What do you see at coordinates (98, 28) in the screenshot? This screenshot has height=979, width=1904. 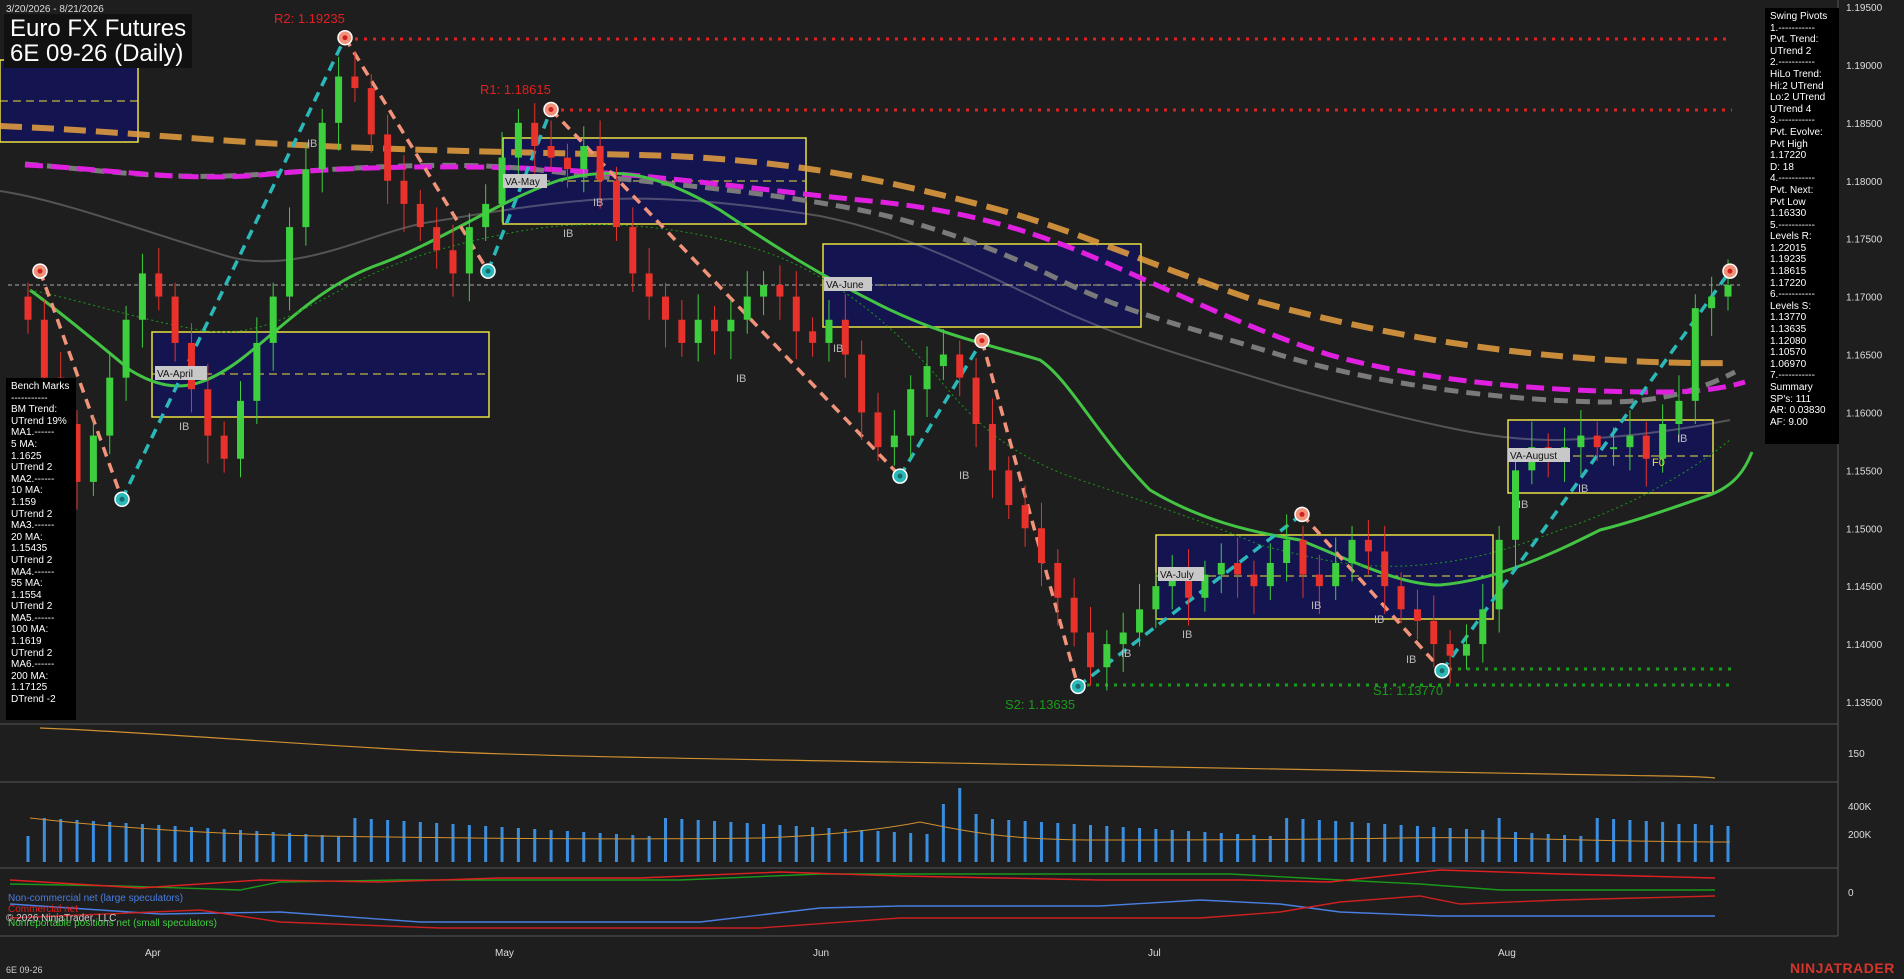 I see `chart-title: Euro FX Futures` at bounding box center [98, 28].